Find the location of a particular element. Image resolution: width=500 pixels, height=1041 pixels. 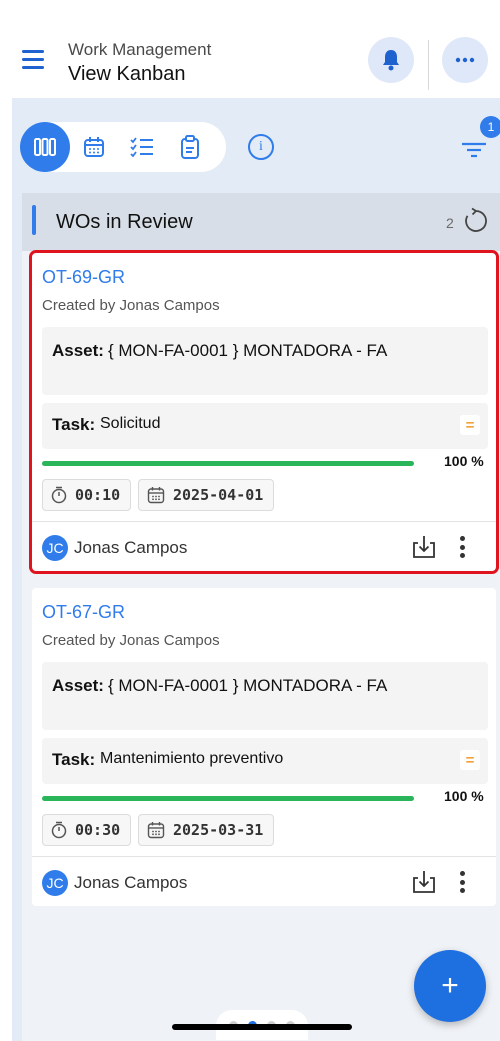

app-header: Work Management View Kanban is located at coordinates (250, 49).